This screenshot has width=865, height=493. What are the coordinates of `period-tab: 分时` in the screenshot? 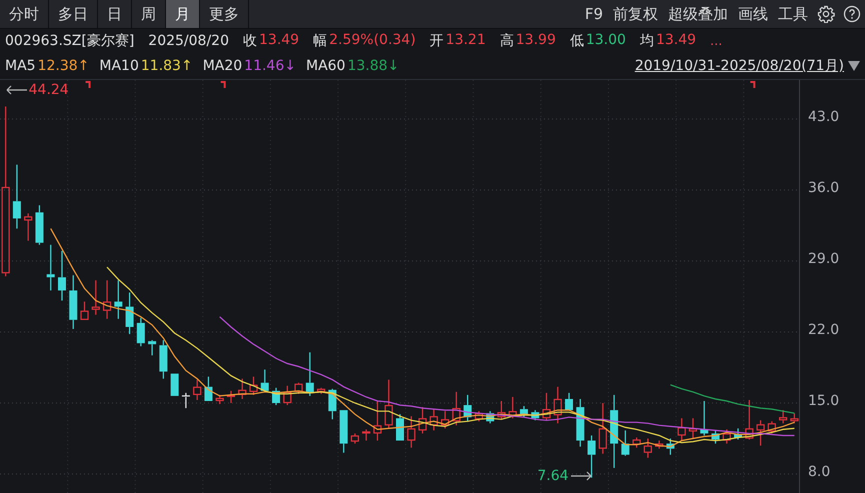 It's located at (24, 14).